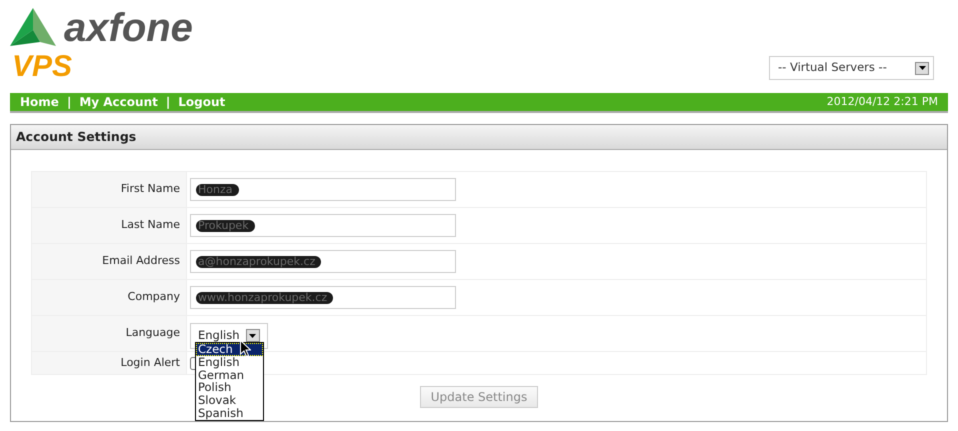 The height and width of the screenshot is (431, 958). I want to click on field-label: Email Address, so click(109, 261).